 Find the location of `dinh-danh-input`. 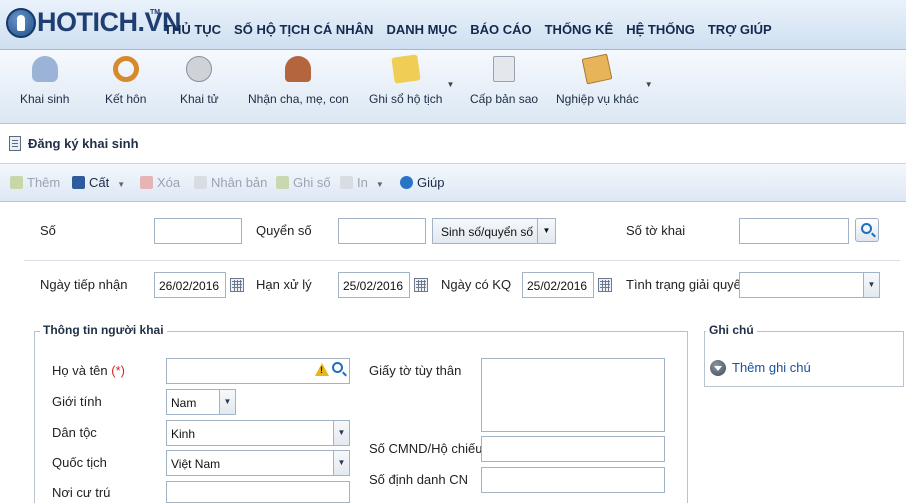

dinh-danh-input is located at coordinates (573, 480).